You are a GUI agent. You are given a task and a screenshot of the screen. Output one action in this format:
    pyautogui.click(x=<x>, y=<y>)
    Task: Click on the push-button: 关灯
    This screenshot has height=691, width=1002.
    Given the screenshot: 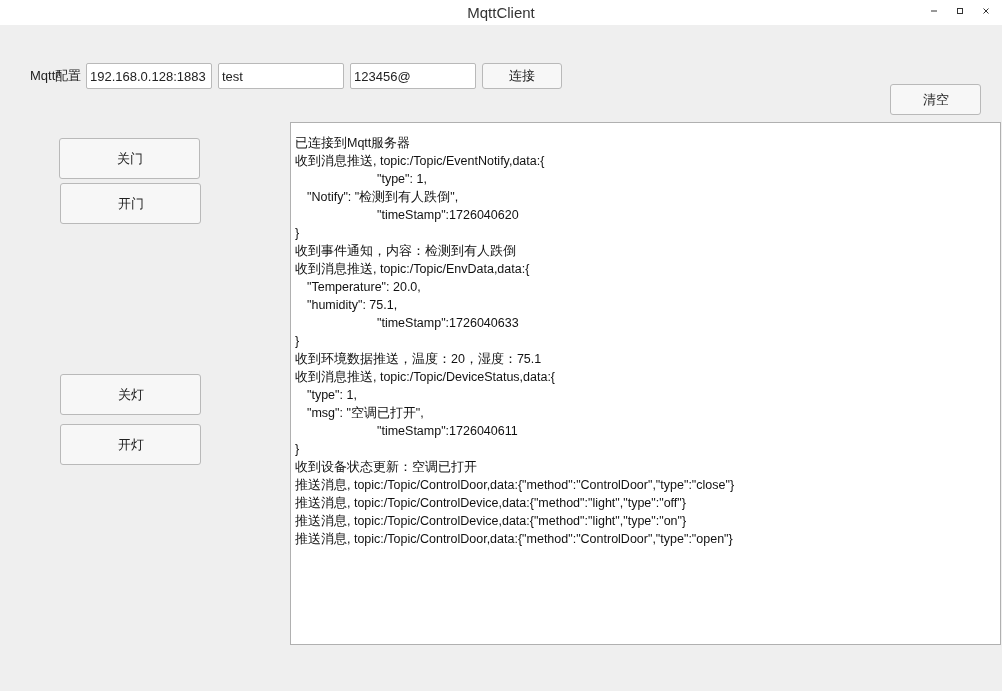 What is the action you would take?
    pyautogui.click(x=130, y=394)
    